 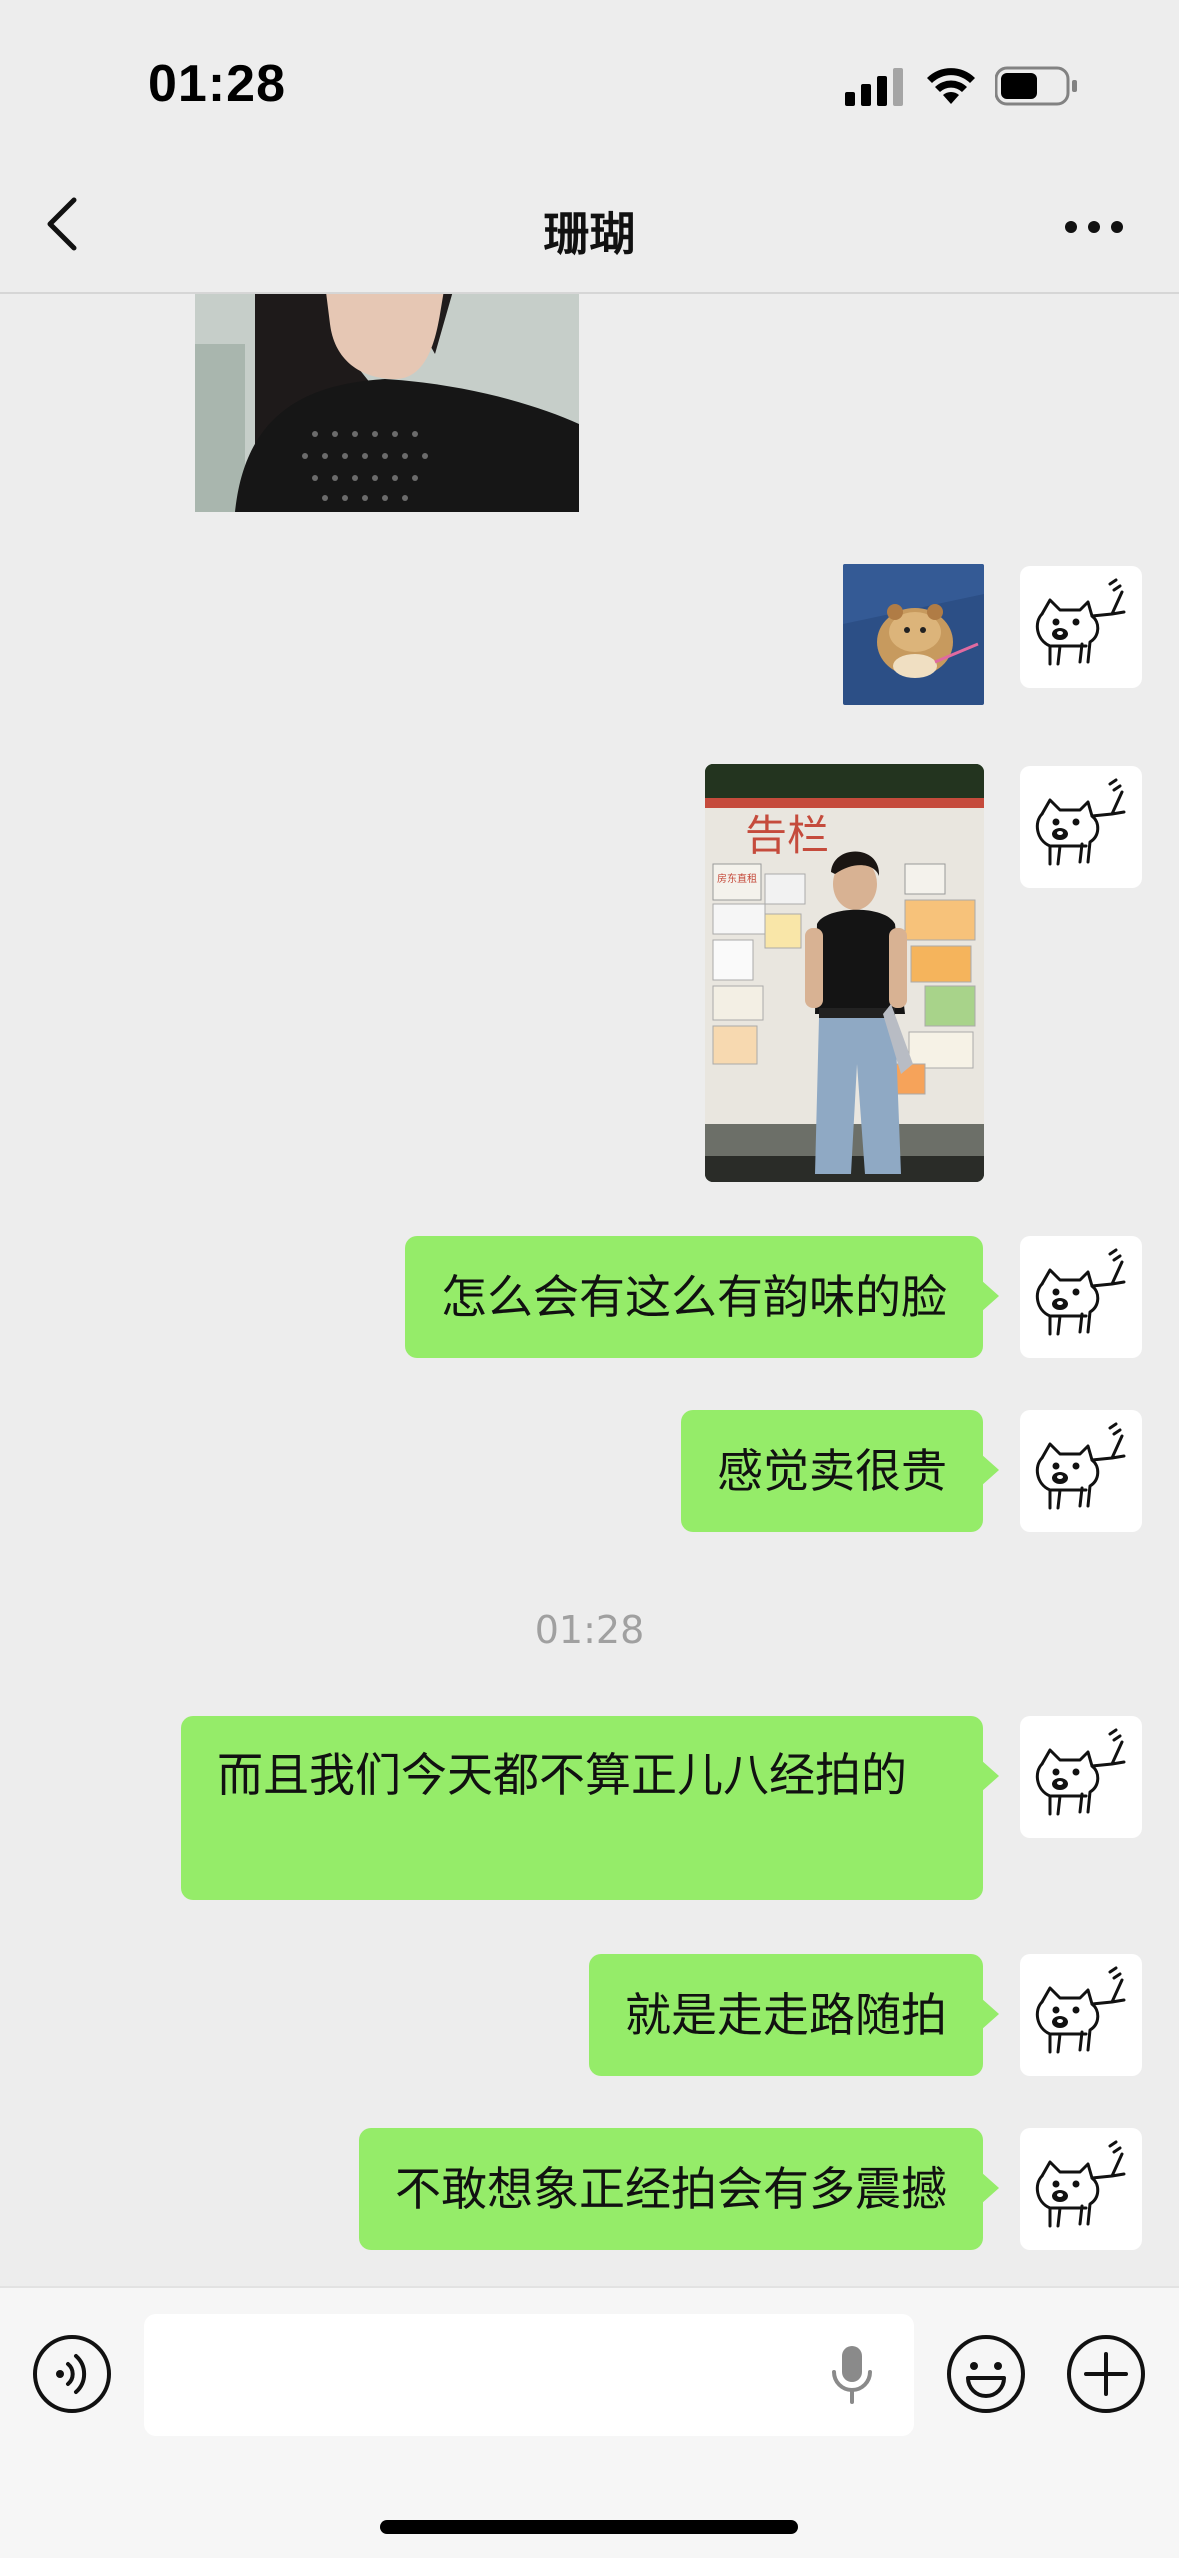 I want to click on nav-bar: 珊瑚, so click(x=589, y=222).